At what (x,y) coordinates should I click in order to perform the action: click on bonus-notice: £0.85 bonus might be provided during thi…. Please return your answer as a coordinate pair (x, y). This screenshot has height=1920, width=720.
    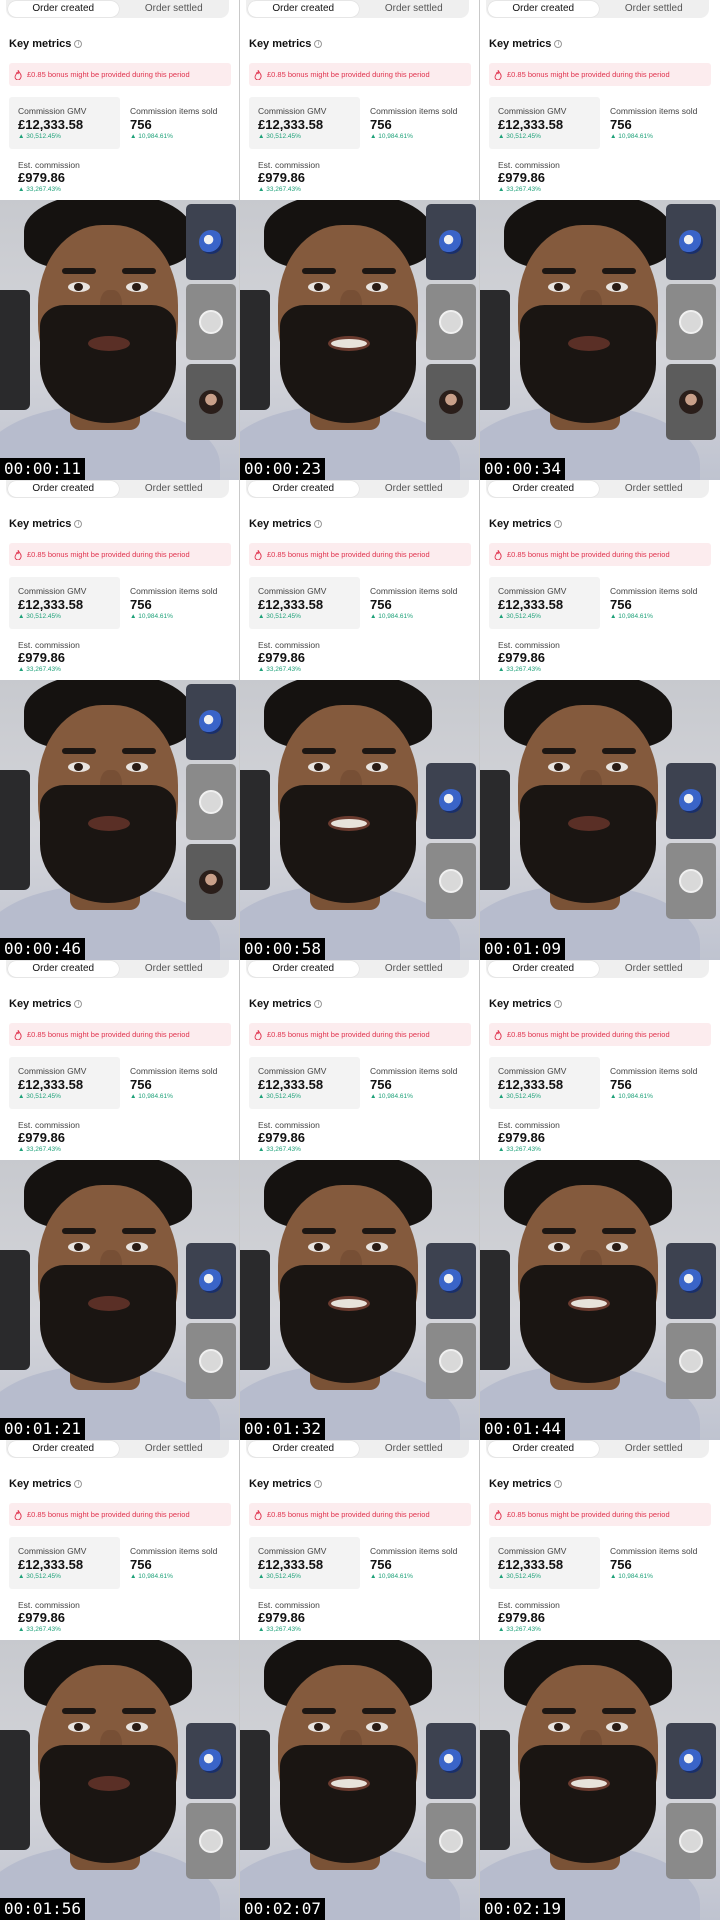
    Looking at the image, I should click on (120, 1034).